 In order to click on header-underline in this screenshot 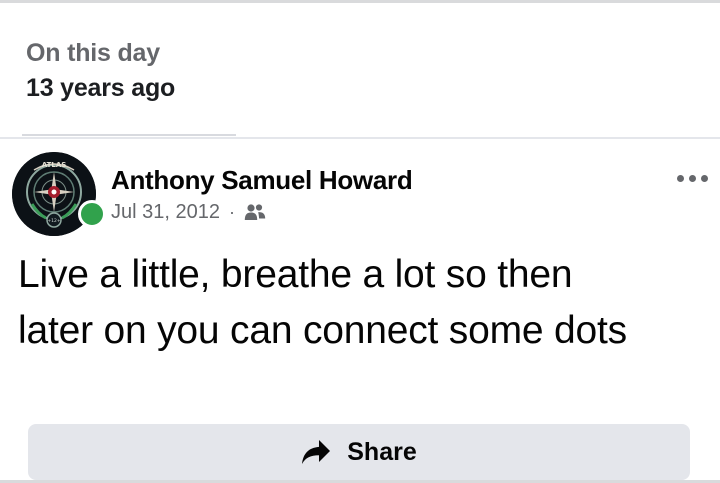, I will do `click(129, 135)`.